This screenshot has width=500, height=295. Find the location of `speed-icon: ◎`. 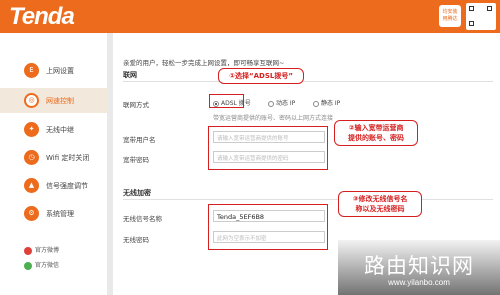

speed-icon: ◎ is located at coordinates (31, 100).